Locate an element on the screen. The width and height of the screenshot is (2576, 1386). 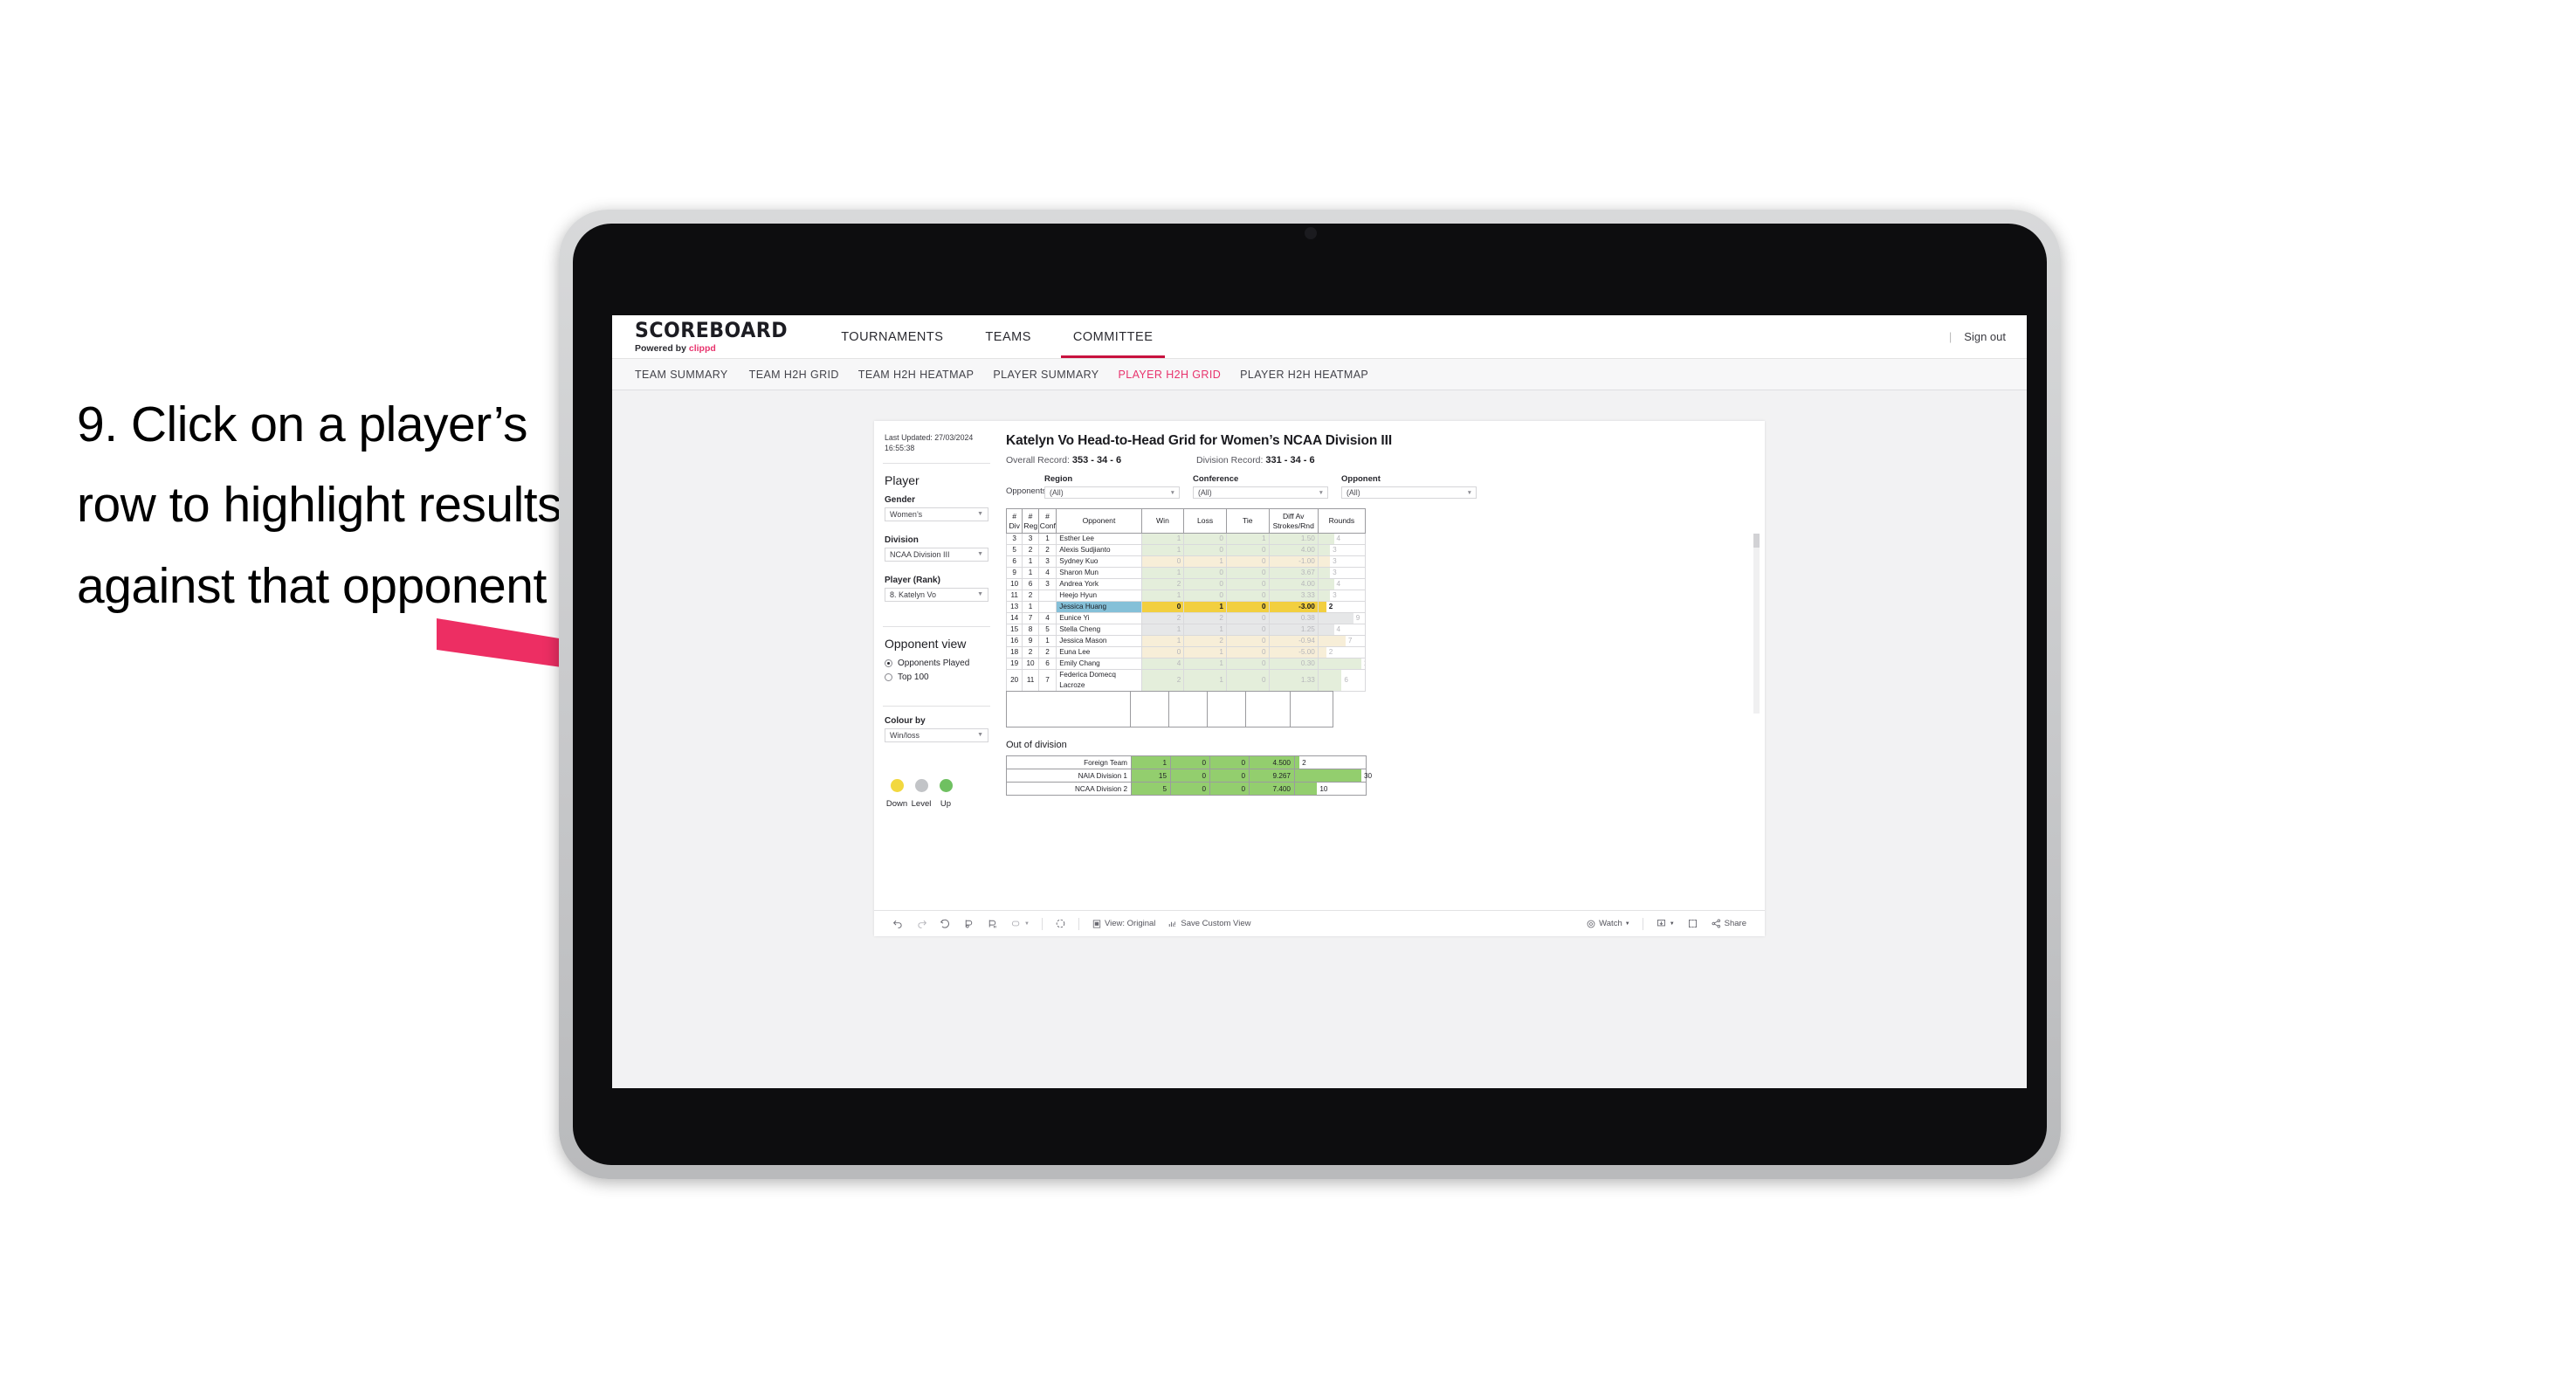
download-button: ▼ is located at coordinates (1665, 923).